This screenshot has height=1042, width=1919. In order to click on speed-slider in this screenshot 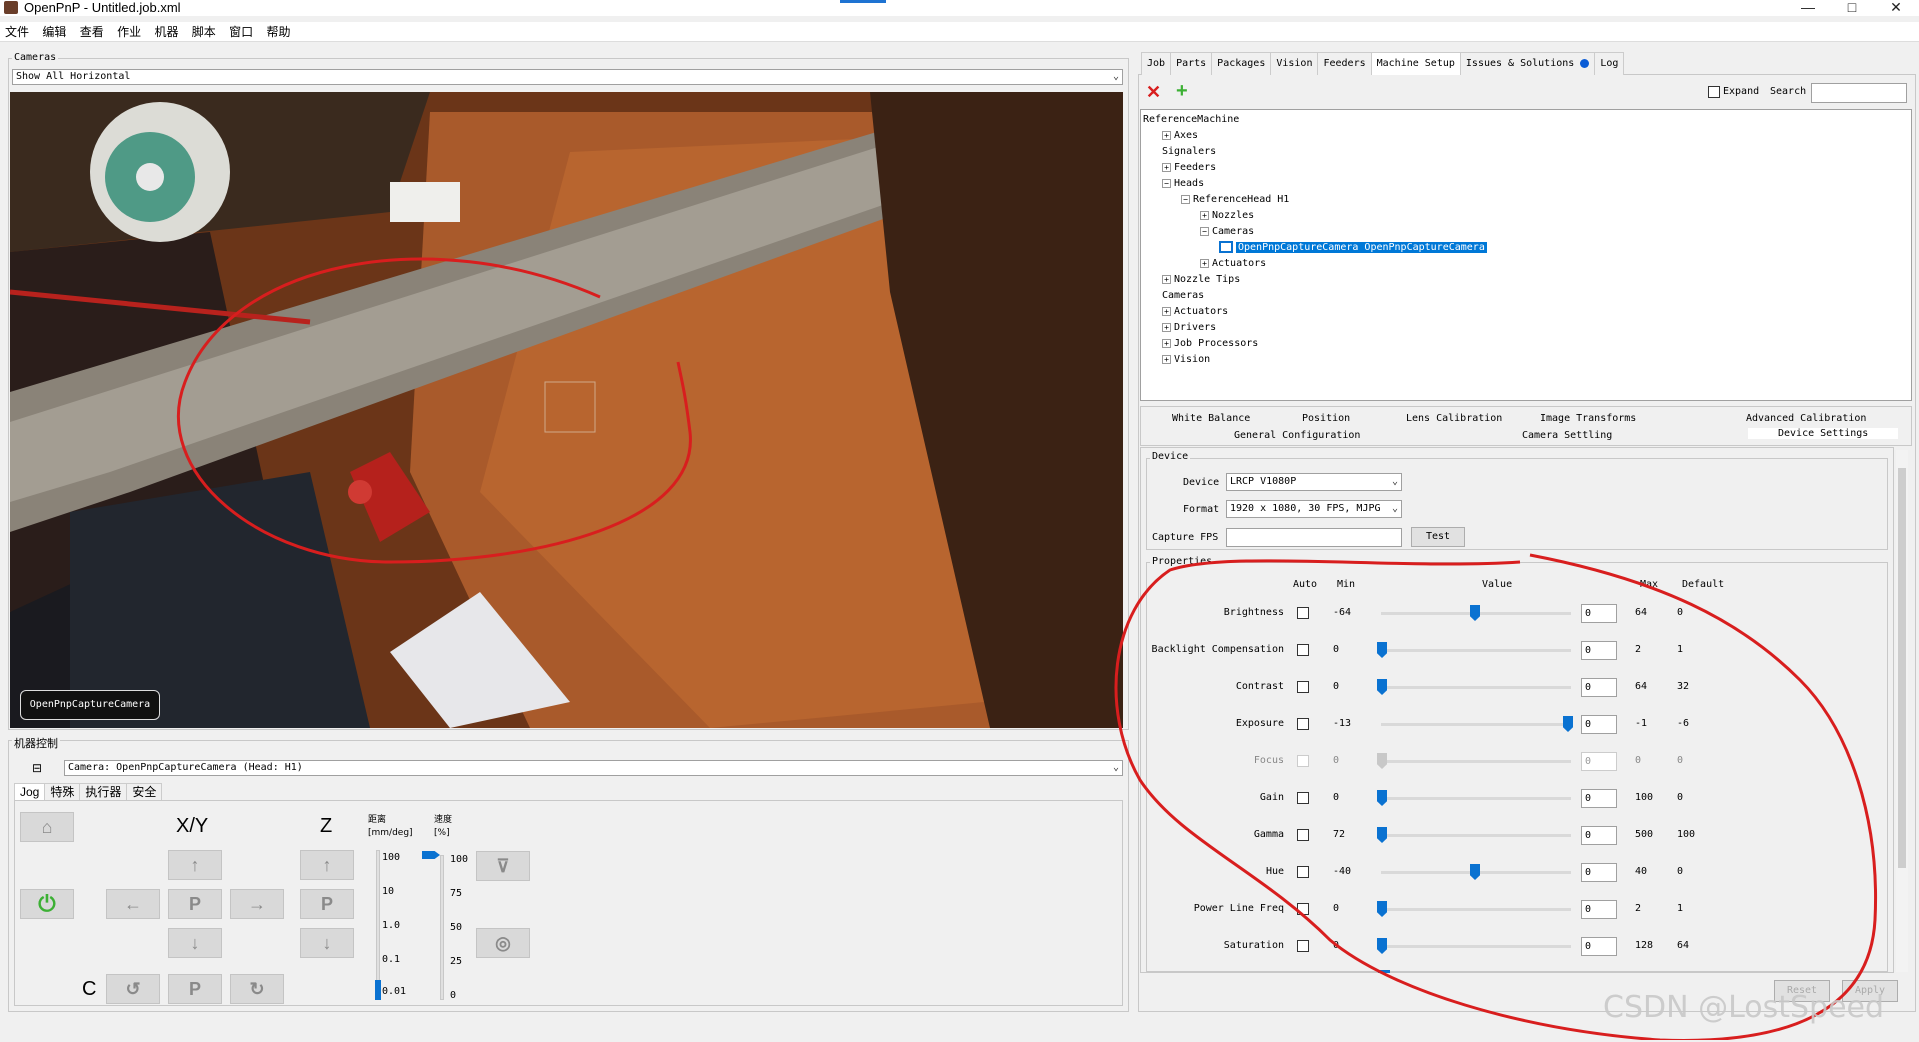, I will do `click(442, 927)`.